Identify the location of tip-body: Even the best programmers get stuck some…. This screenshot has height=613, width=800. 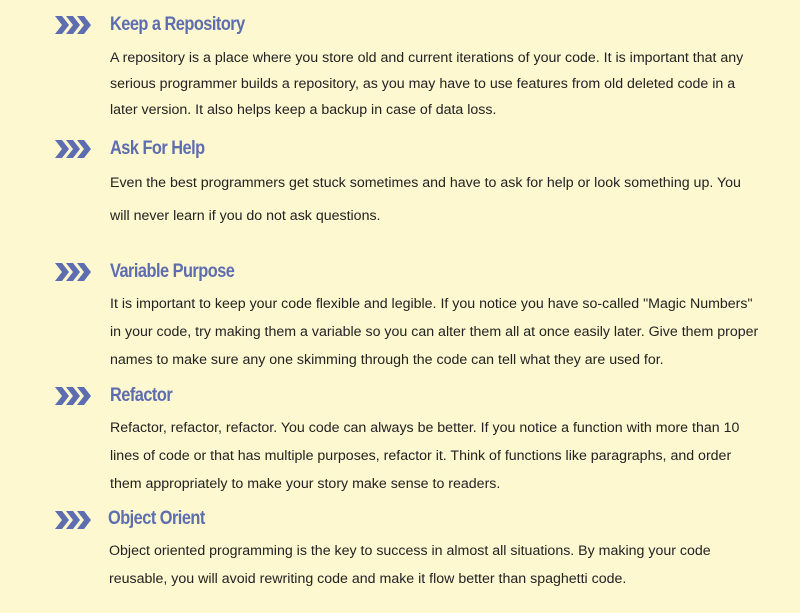
(425, 199).